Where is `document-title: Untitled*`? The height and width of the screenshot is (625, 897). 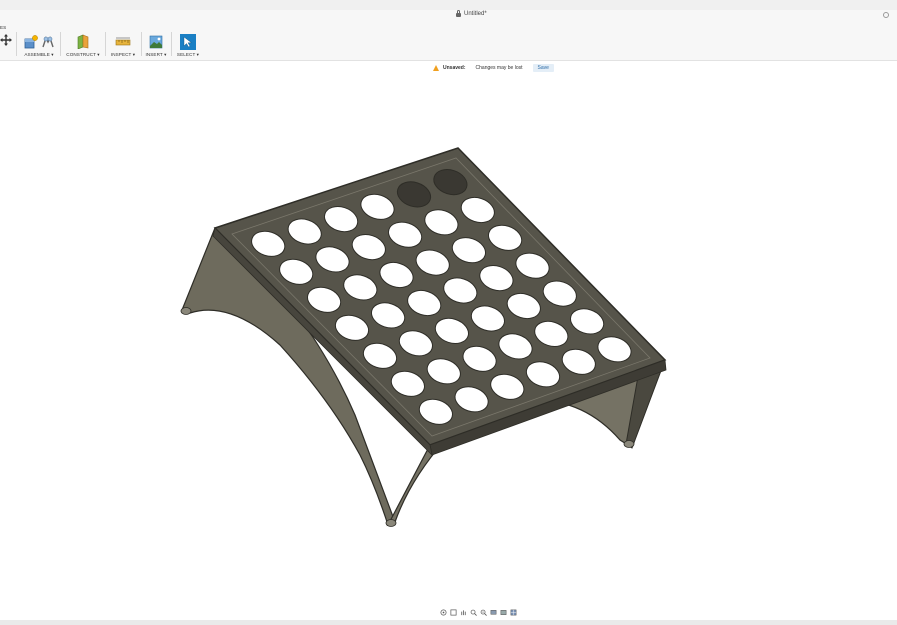 document-title: Untitled* is located at coordinates (471, 13).